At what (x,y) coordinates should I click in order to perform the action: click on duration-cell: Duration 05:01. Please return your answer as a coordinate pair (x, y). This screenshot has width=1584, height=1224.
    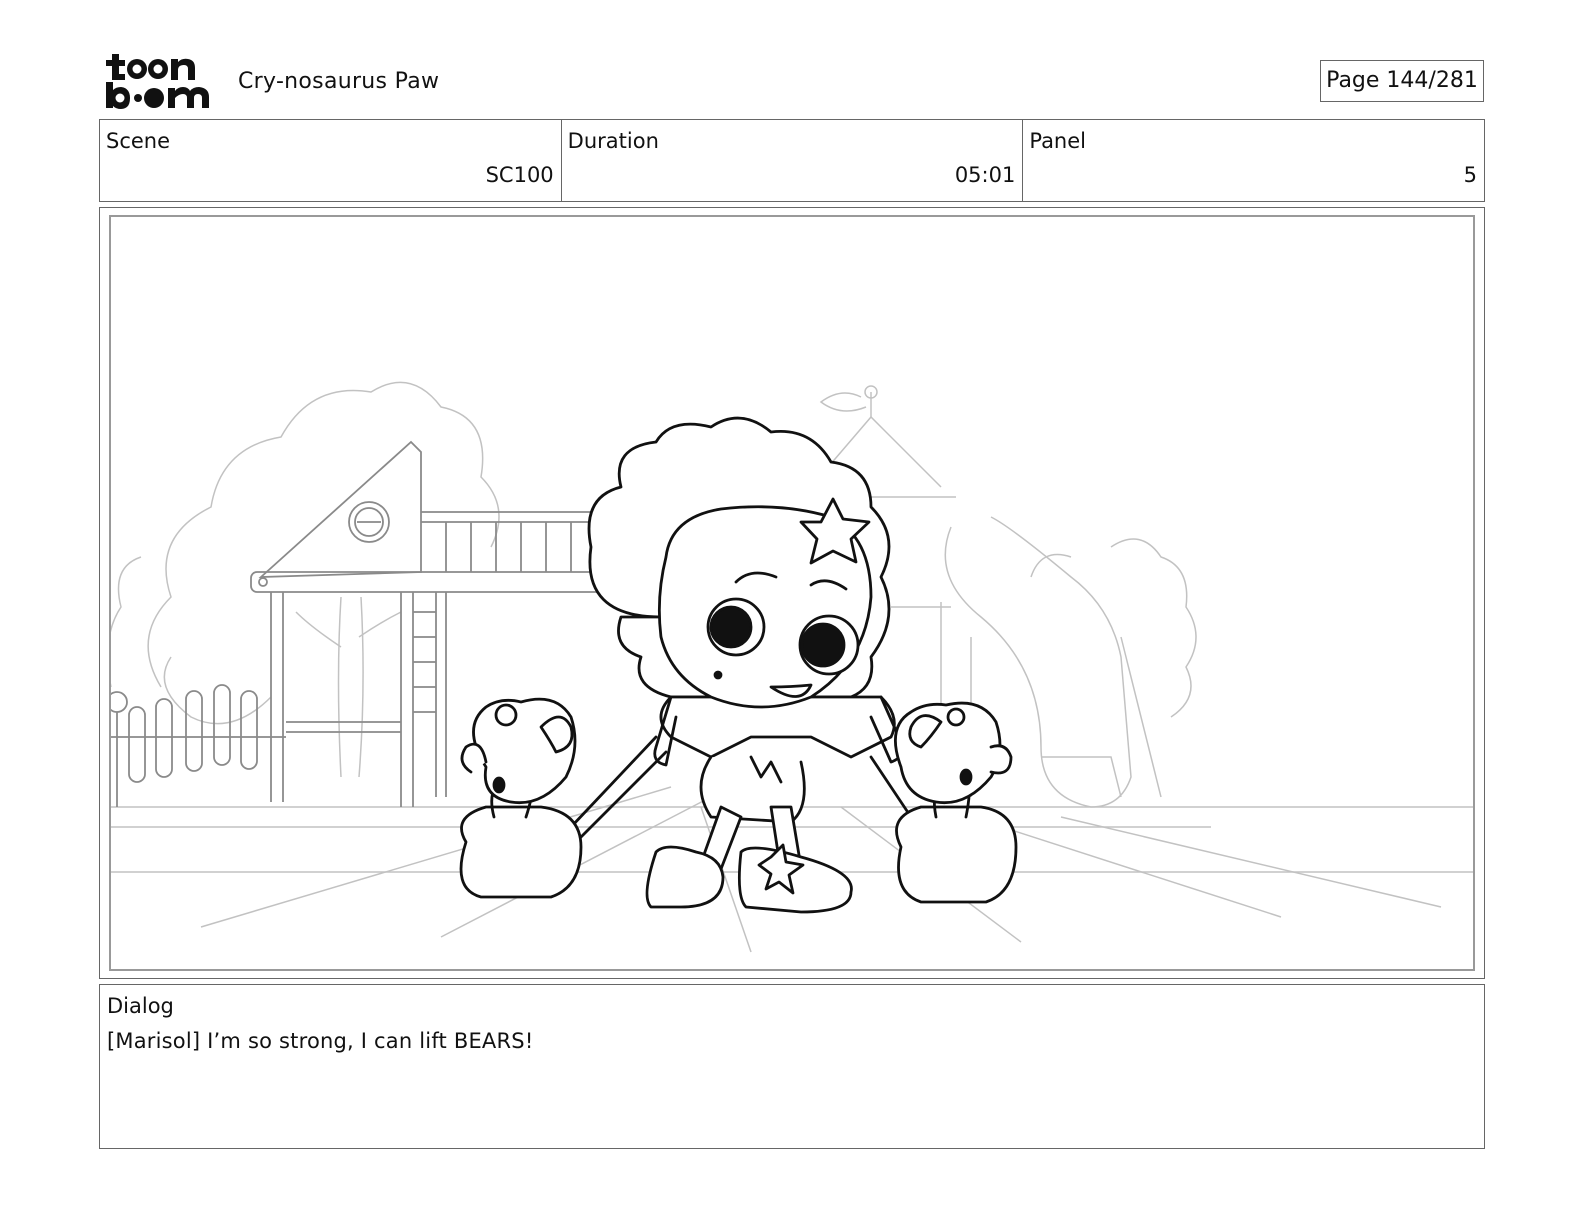
    Looking at the image, I should click on (793, 160).